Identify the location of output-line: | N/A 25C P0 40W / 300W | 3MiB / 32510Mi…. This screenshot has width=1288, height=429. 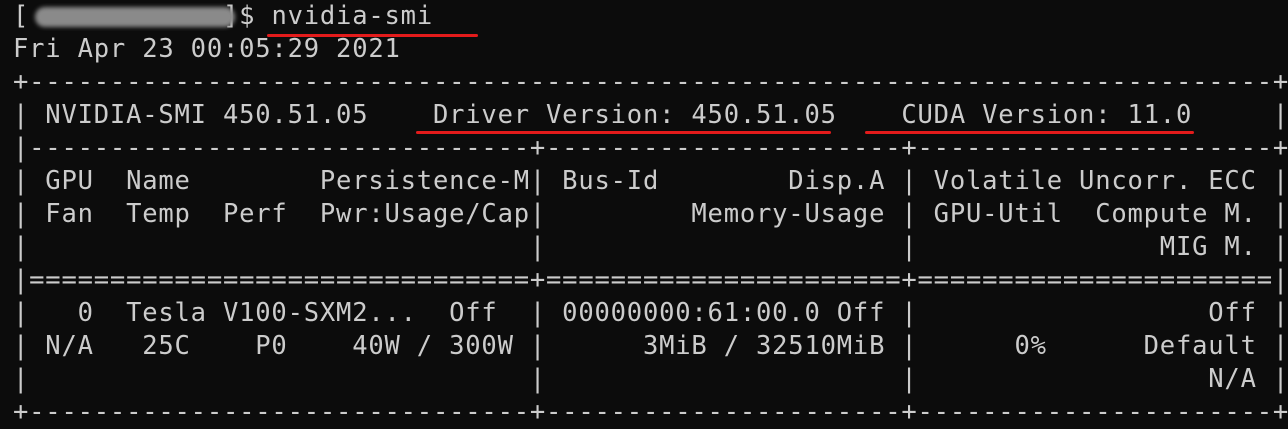
(650, 346).